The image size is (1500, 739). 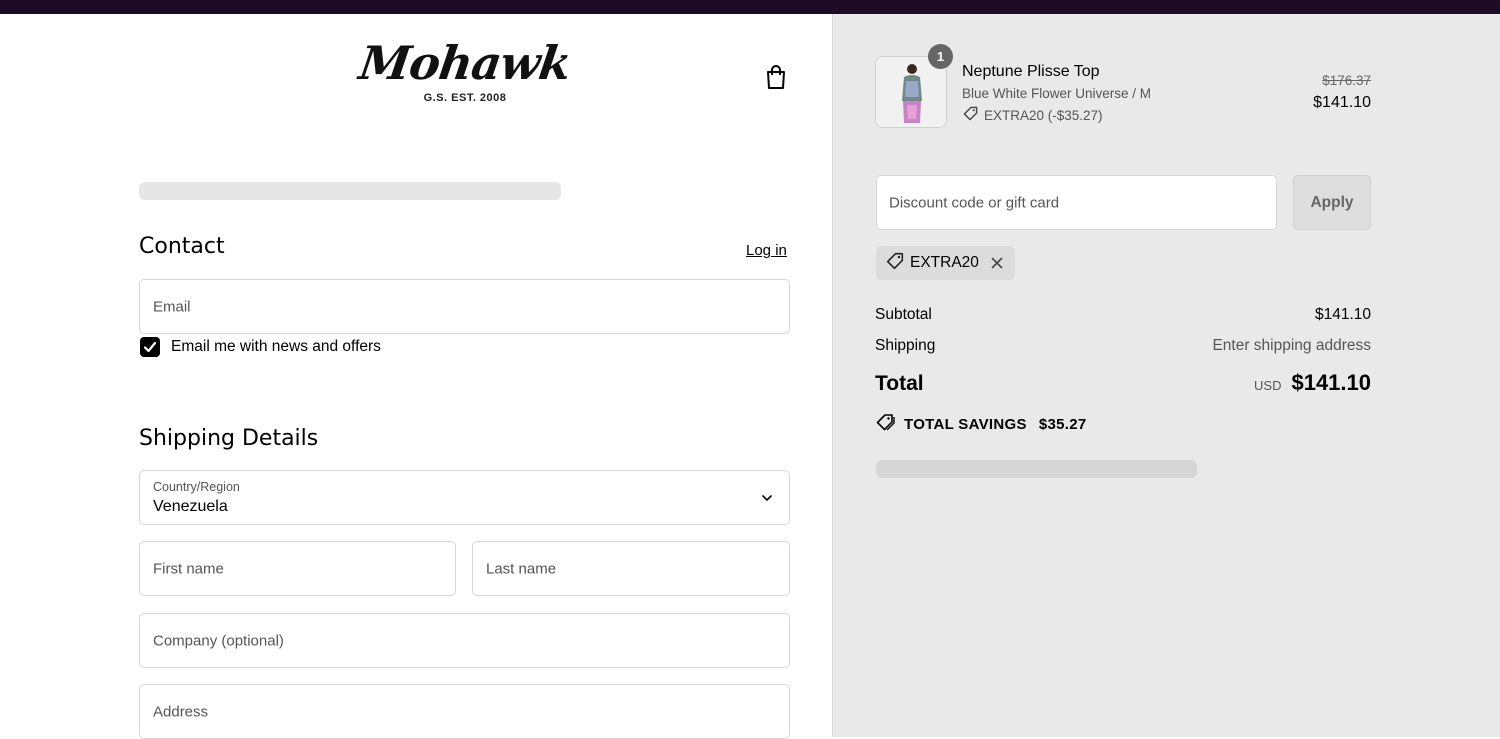 I want to click on close-icon, so click(x=997, y=263).